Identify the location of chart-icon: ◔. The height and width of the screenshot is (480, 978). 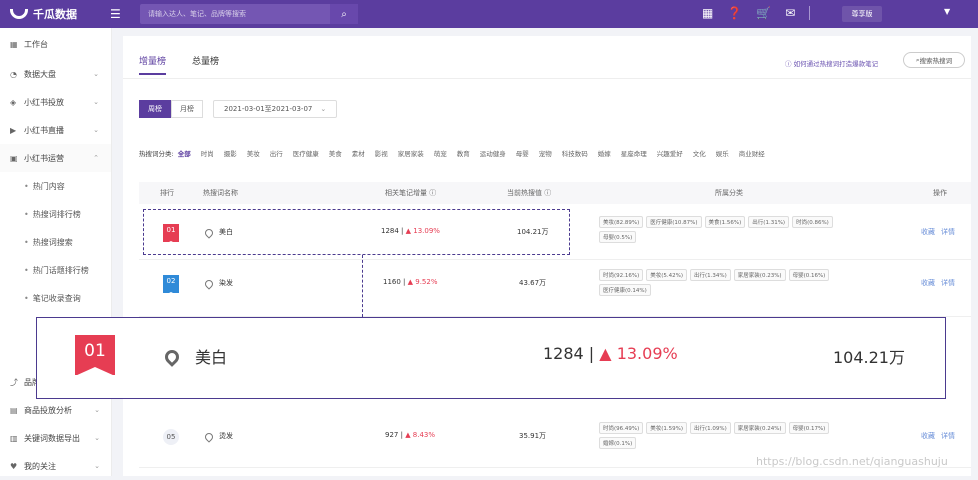
(13, 74).